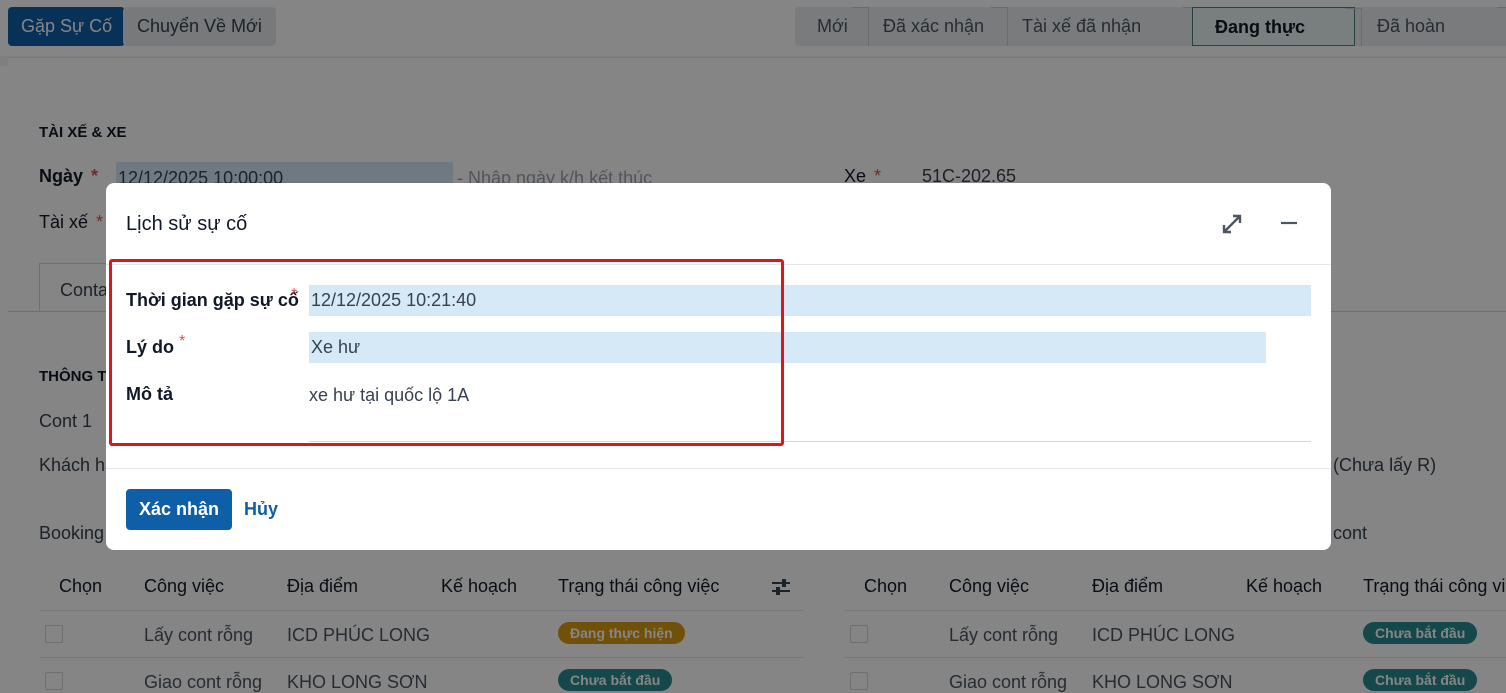  Describe the element at coordinates (179, 509) in the screenshot. I see `confirm-button: Xác nhận` at that location.